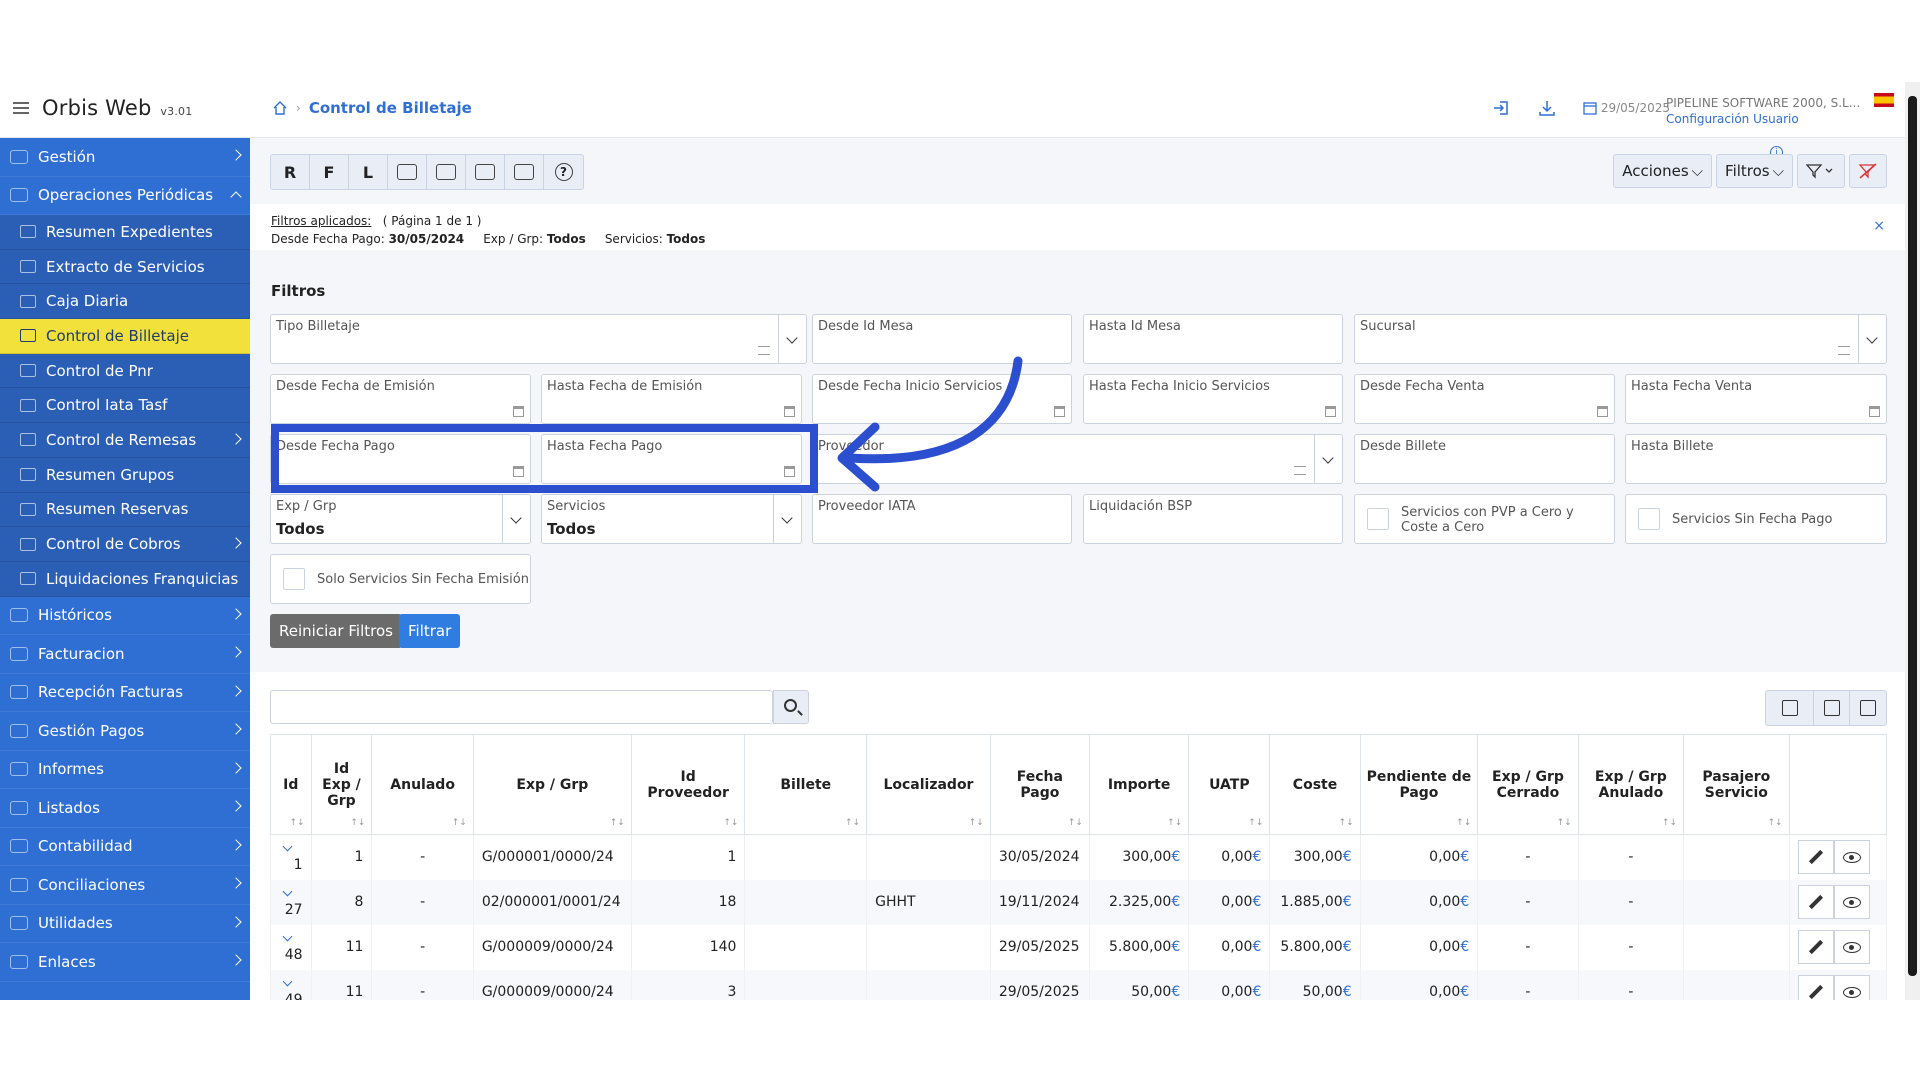  I want to click on sidebar-item-control-remesas: Control de Remesas, so click(125, 440).